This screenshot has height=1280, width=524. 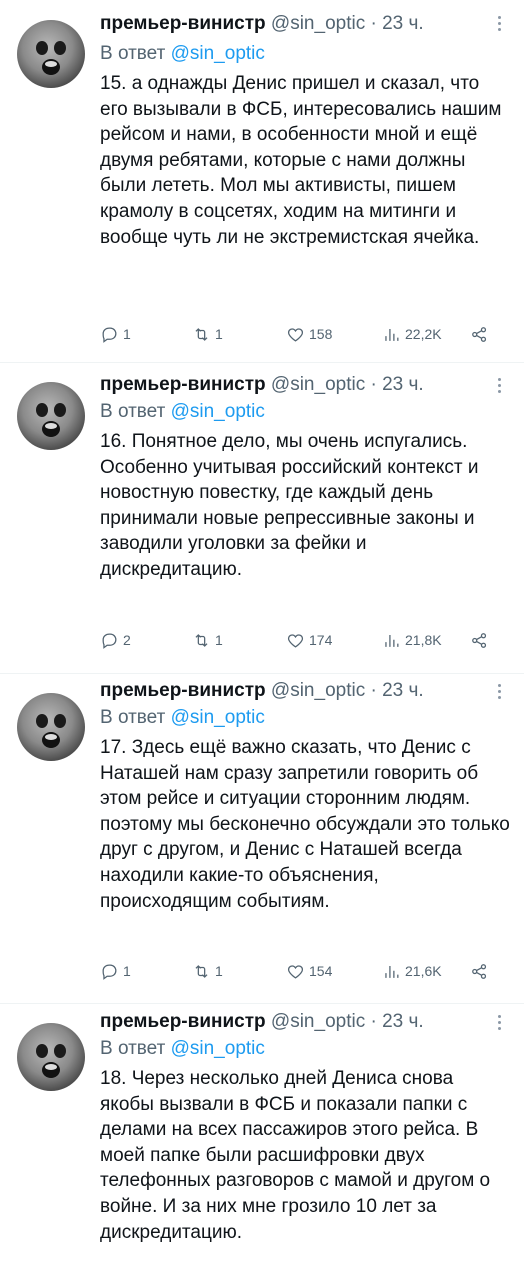 I want to click on views-count: 21,8K, so click(x=423, y=640).